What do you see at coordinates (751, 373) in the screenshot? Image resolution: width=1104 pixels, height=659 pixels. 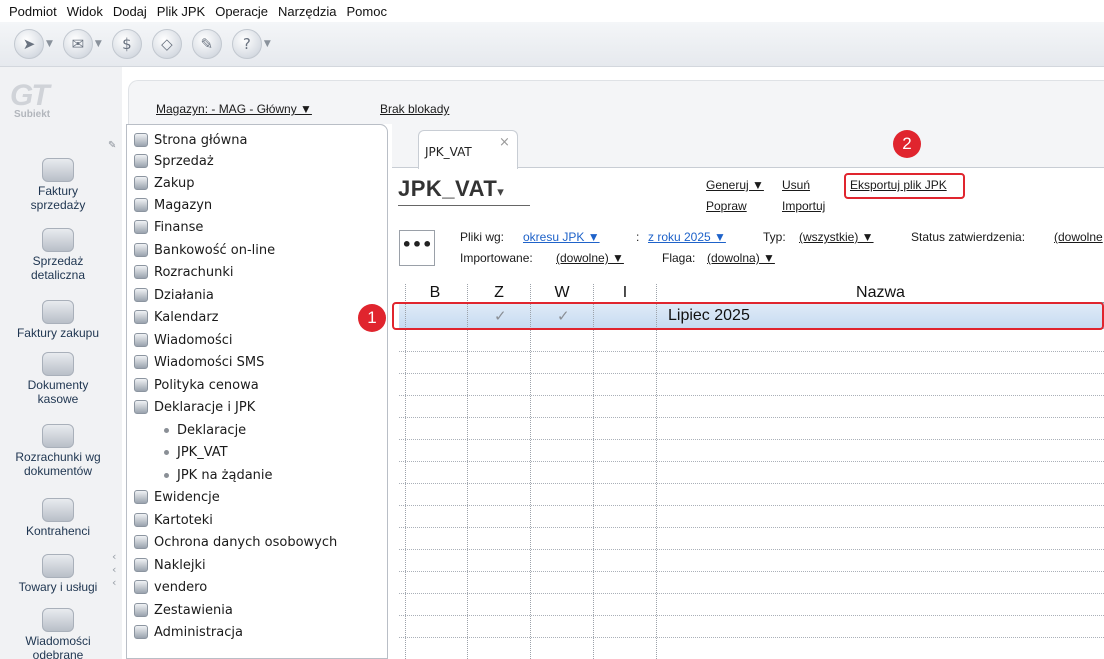 I see `row-divider` at bounding box center [751, 373].